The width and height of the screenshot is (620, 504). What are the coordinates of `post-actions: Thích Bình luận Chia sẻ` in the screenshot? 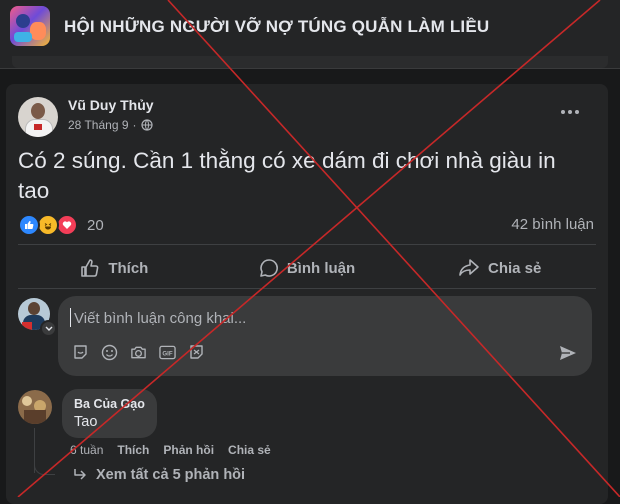 It's located at (307, 268).